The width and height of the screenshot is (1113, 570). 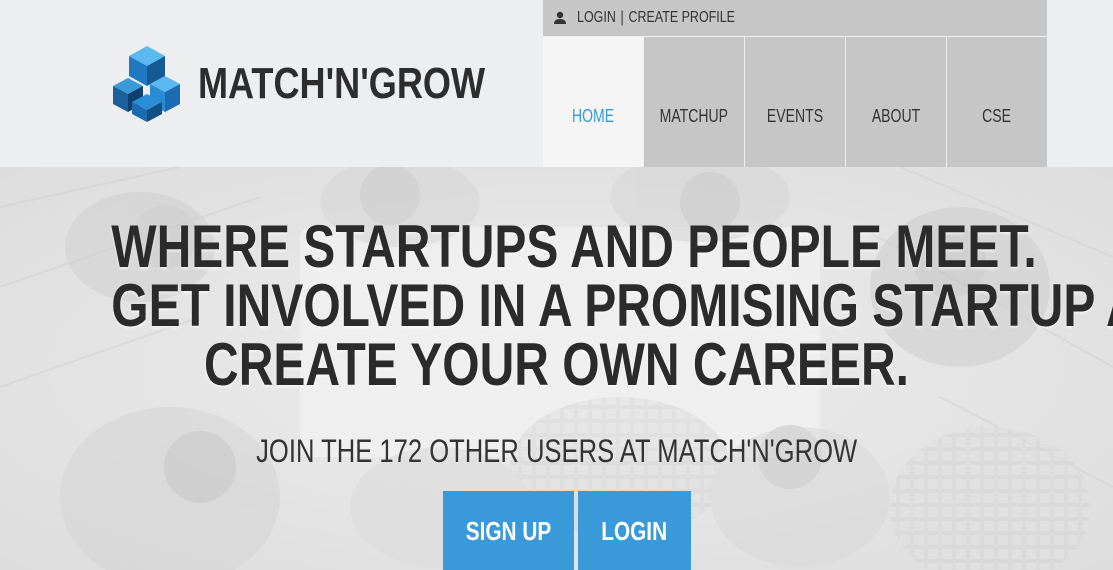 I want to click on nav-item-label: CSE, so click(x=997, y=115).